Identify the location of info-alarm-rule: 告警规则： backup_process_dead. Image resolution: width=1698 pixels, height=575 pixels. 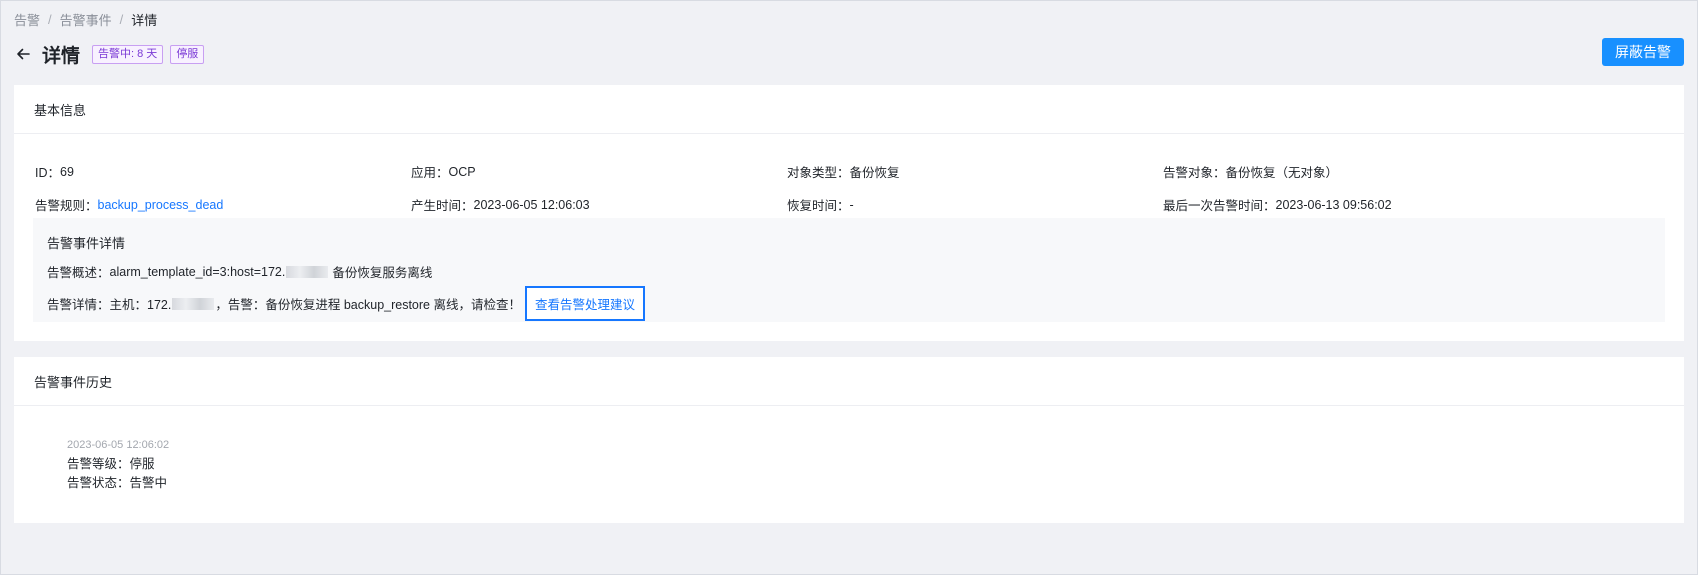
(223, 204).